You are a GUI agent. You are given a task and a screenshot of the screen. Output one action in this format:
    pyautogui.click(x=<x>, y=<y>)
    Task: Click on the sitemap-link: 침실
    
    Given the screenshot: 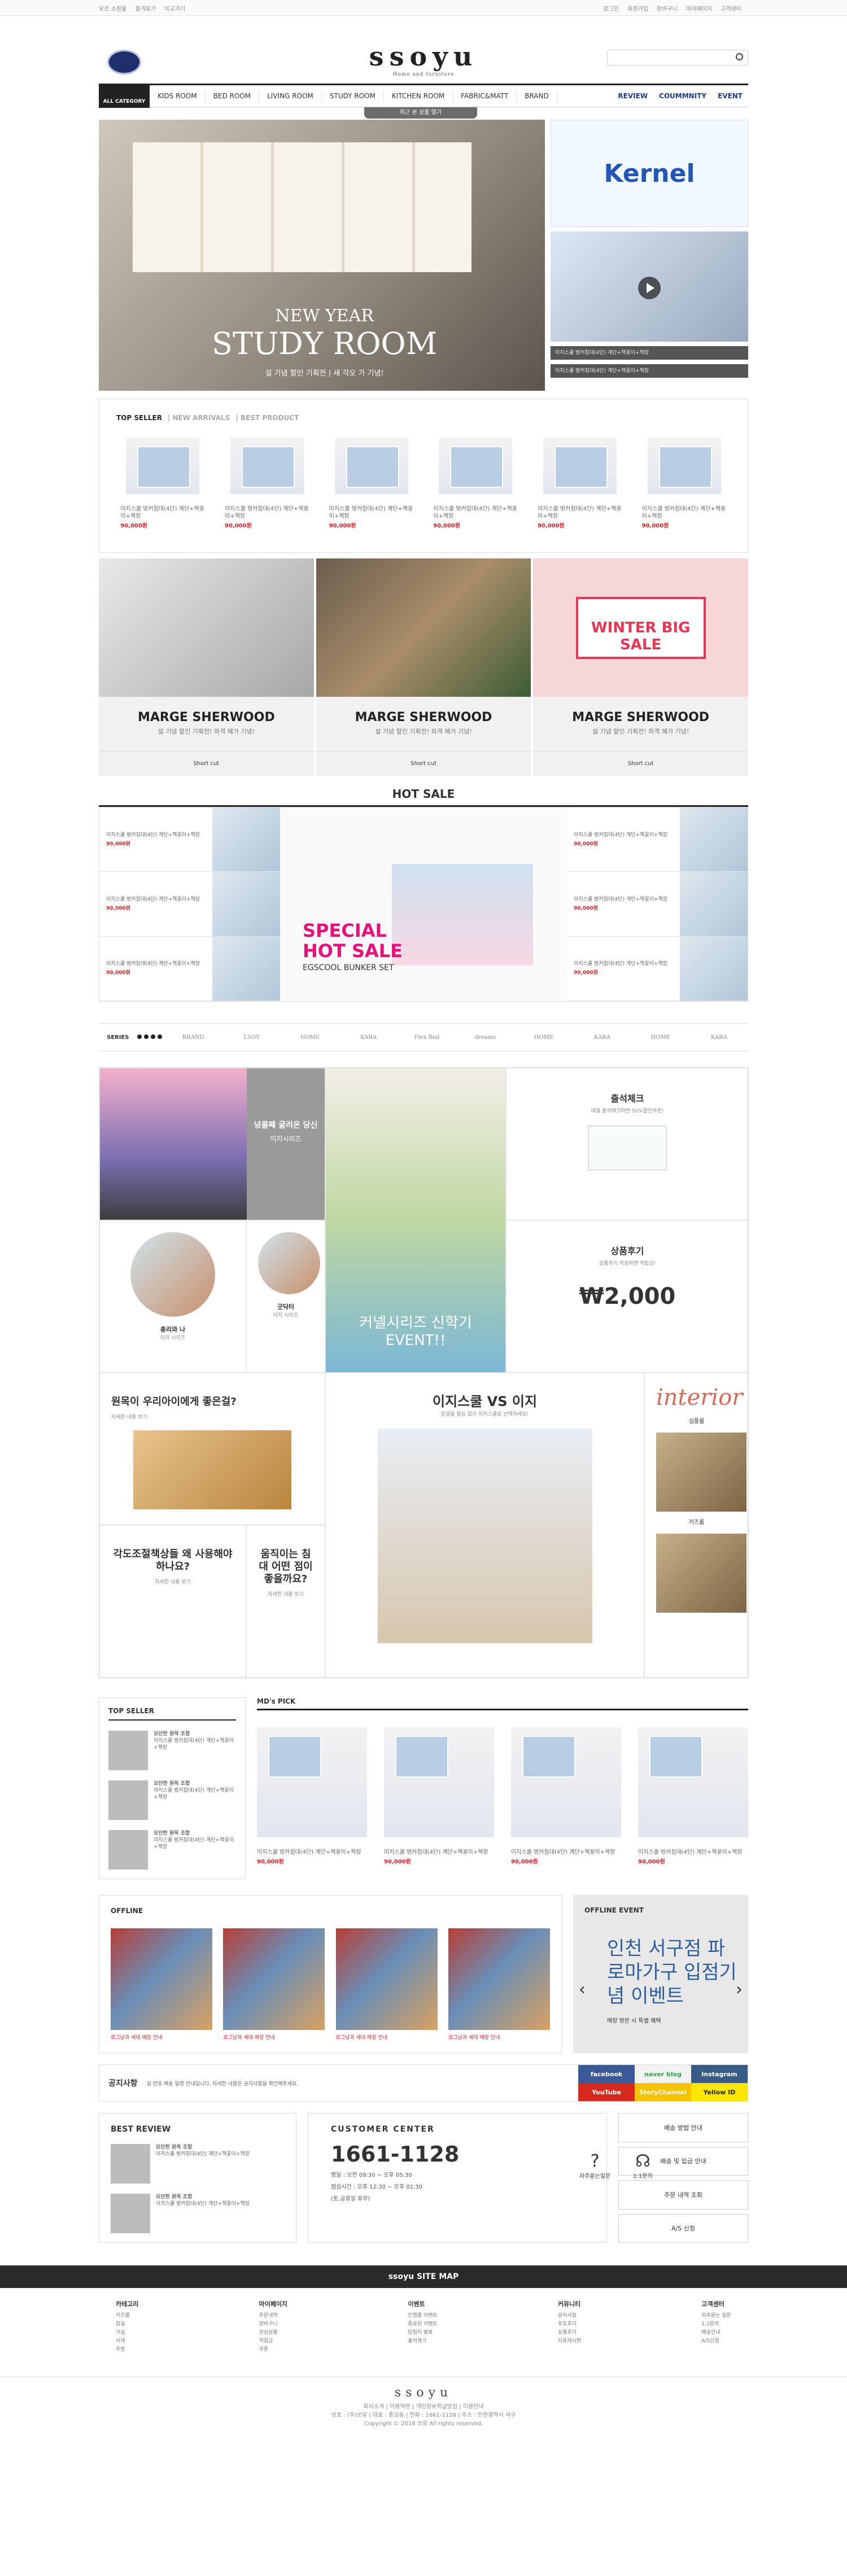 What is the action you would take?
    pyautogui.click(x=127, y=2324)
    